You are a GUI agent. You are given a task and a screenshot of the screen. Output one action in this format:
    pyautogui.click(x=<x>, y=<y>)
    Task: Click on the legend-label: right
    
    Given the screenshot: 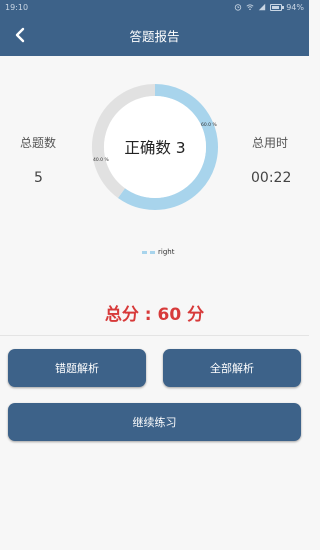 What is the action you would take?
    pyautogui.click(x=166, y=252)
    